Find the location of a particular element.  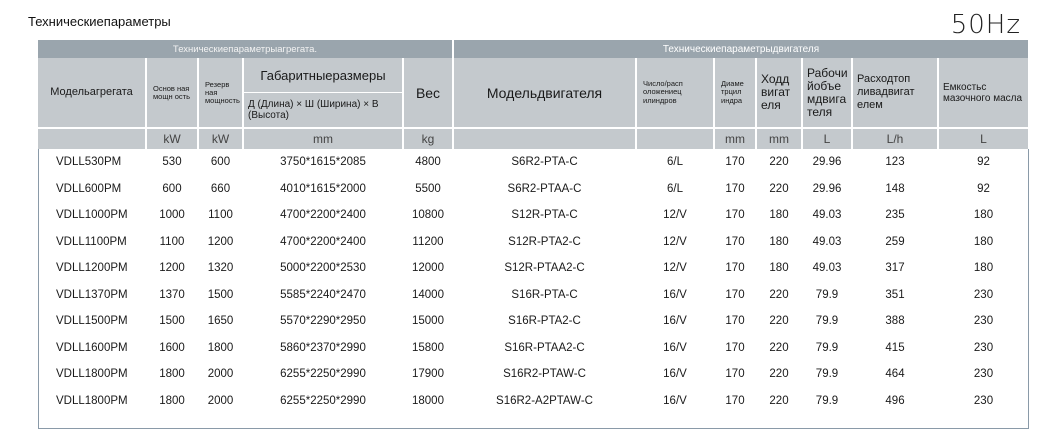

header-displacement: Рабочи йобъе мдвига теля is located at coordinates (827, 93).